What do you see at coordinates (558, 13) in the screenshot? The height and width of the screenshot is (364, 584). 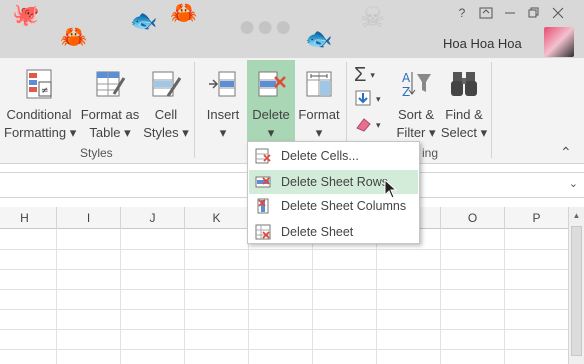 I see `close-icon` at bounding box center [558, 13].